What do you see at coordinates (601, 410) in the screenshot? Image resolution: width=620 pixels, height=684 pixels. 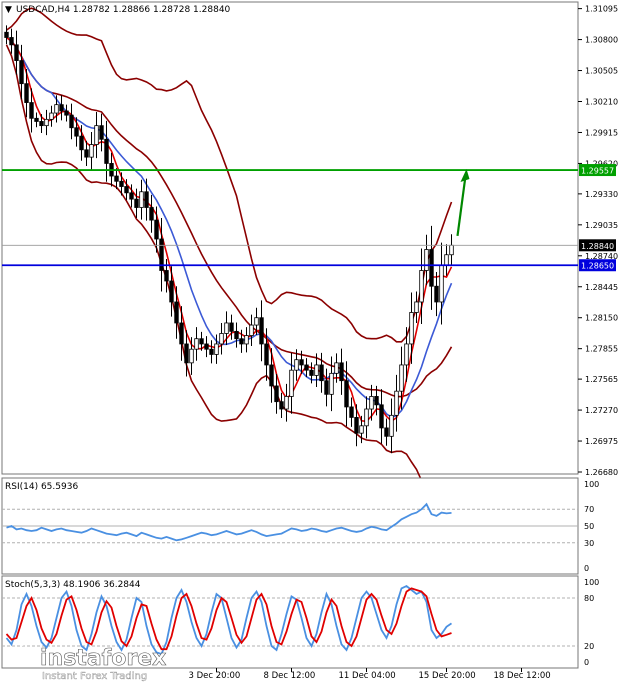 I see `price-tick-label: 1.27270` at bounding box center [601, 410].